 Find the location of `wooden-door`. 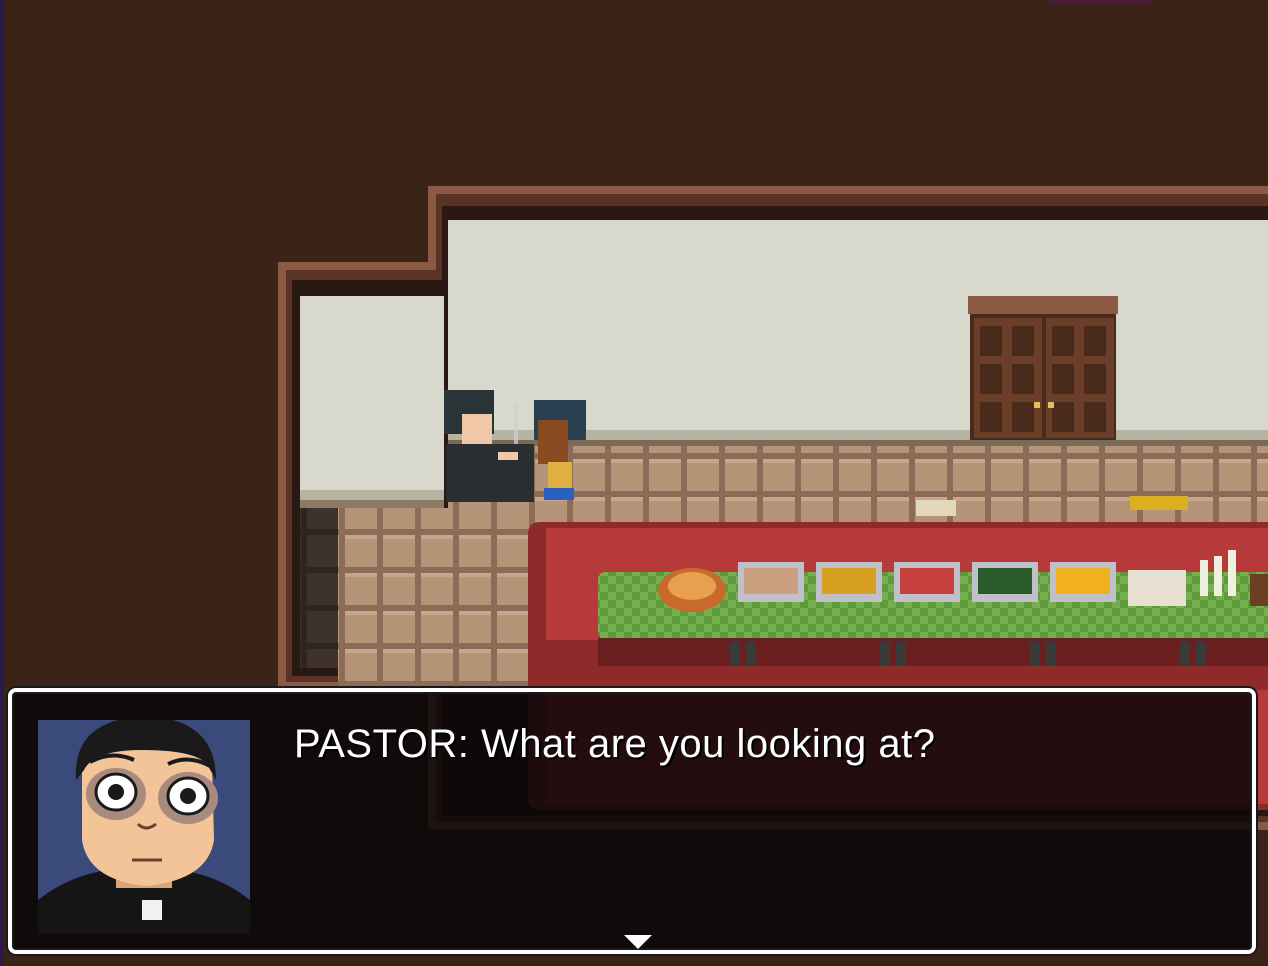

wooden-door is located at coordinates (1043, 368).